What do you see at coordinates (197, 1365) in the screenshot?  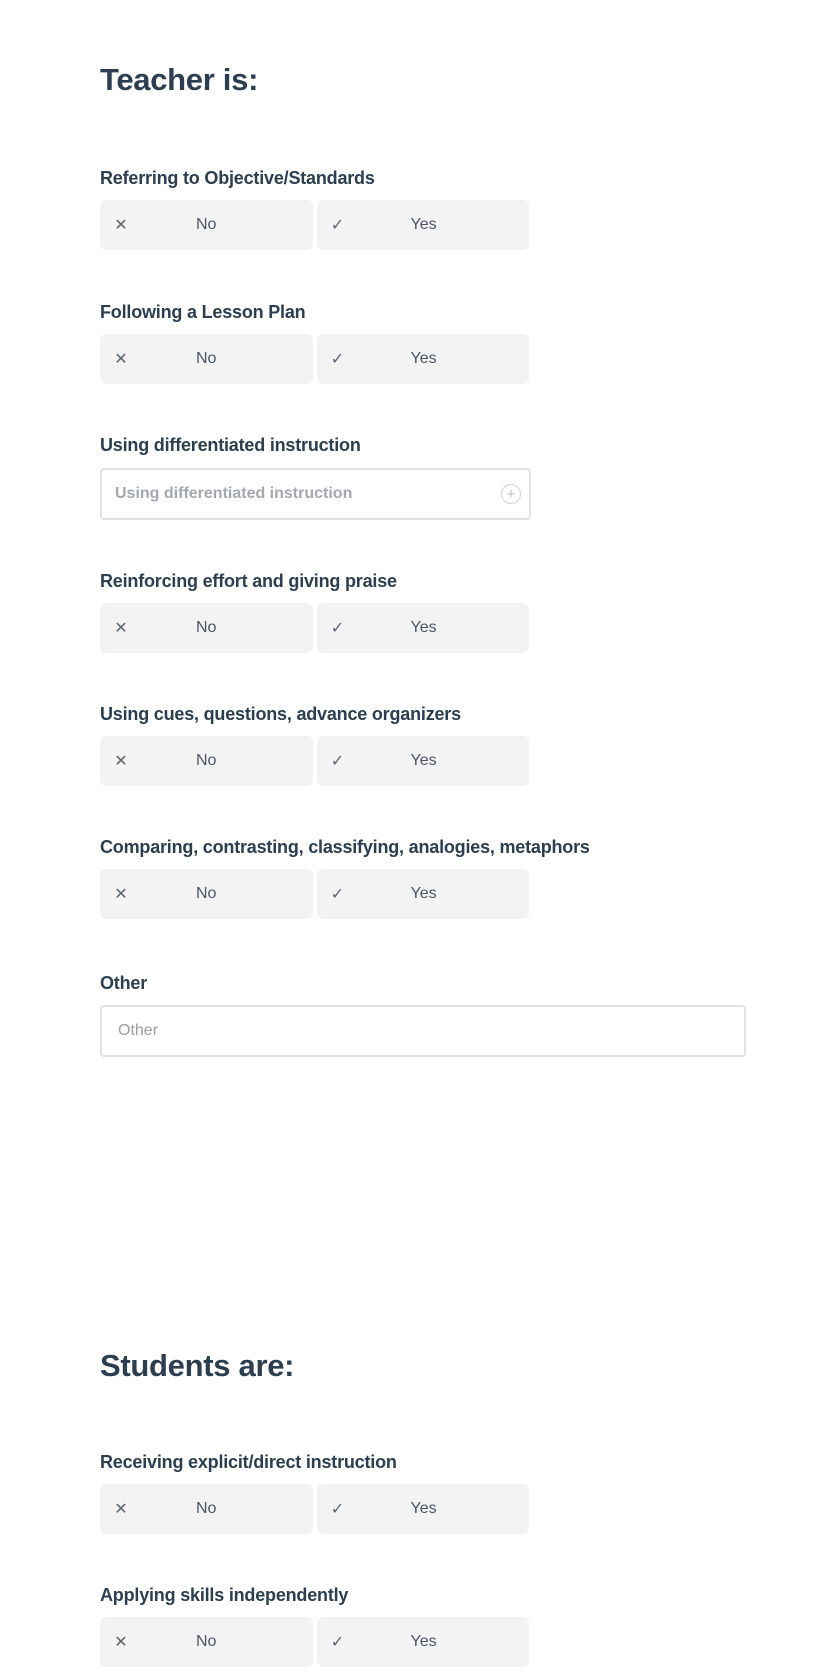 I see `section-title-students: Students are:` at bounding box center [197, 1365].